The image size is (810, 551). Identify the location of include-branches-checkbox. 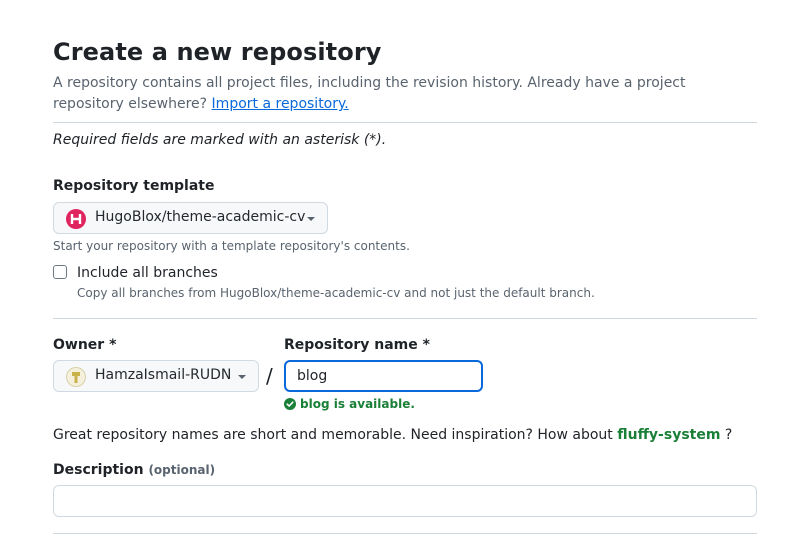
(60, 272).